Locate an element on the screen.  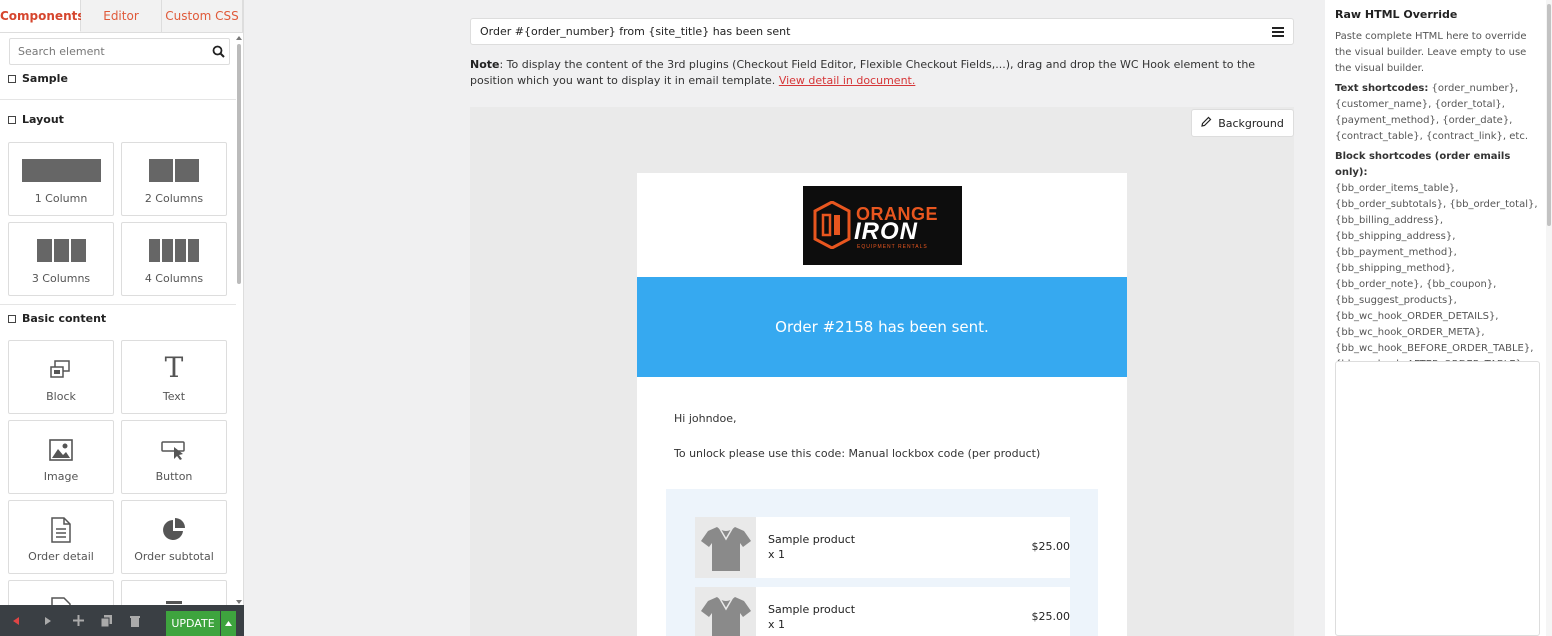
component-3-columns: 3 Columns is located at coordinates (61, 259).